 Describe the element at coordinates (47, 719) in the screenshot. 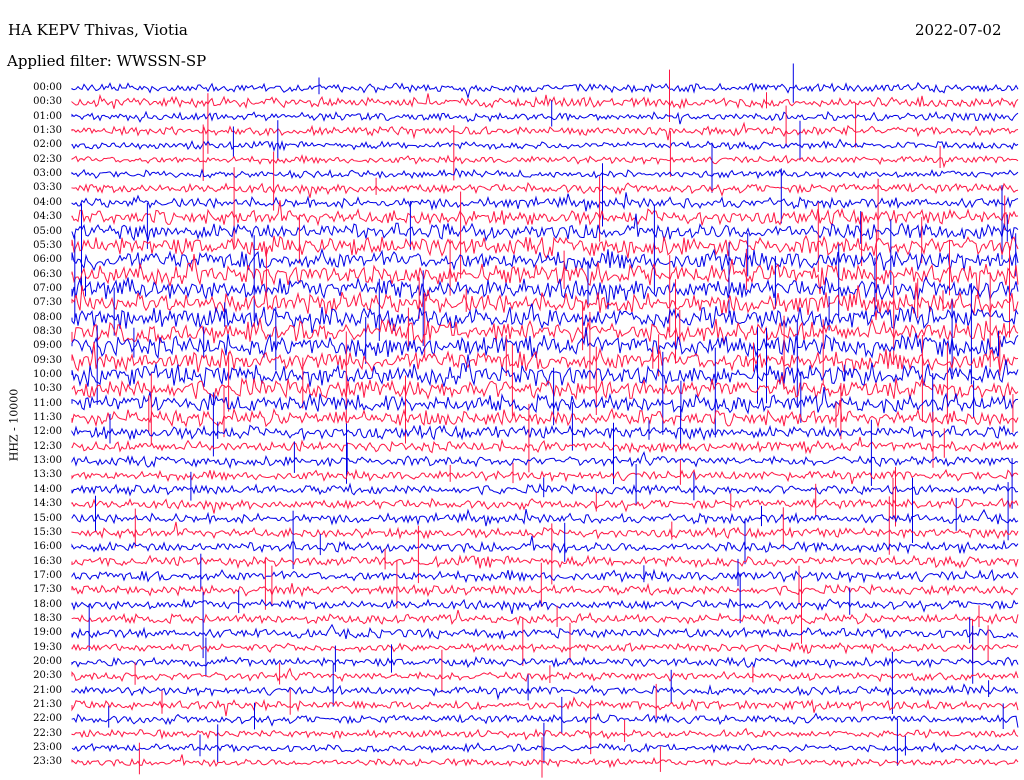

I see `tick-label-2200: 22:00` at that location.